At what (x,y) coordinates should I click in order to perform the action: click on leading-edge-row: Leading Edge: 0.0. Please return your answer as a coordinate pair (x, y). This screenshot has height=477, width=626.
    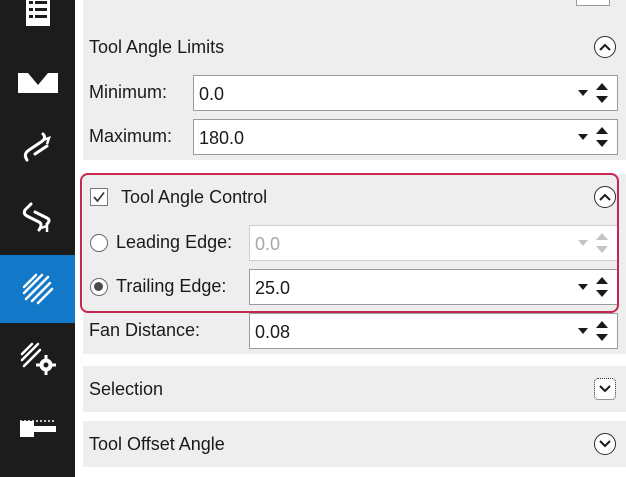
    Looking at the image, I should click on (354, 243).